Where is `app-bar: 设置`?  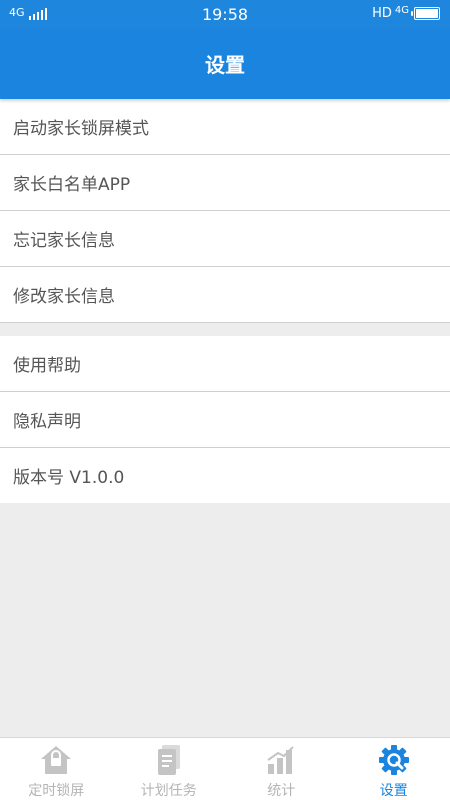 app-bar: 设置 is located at coordinates (225, 64).